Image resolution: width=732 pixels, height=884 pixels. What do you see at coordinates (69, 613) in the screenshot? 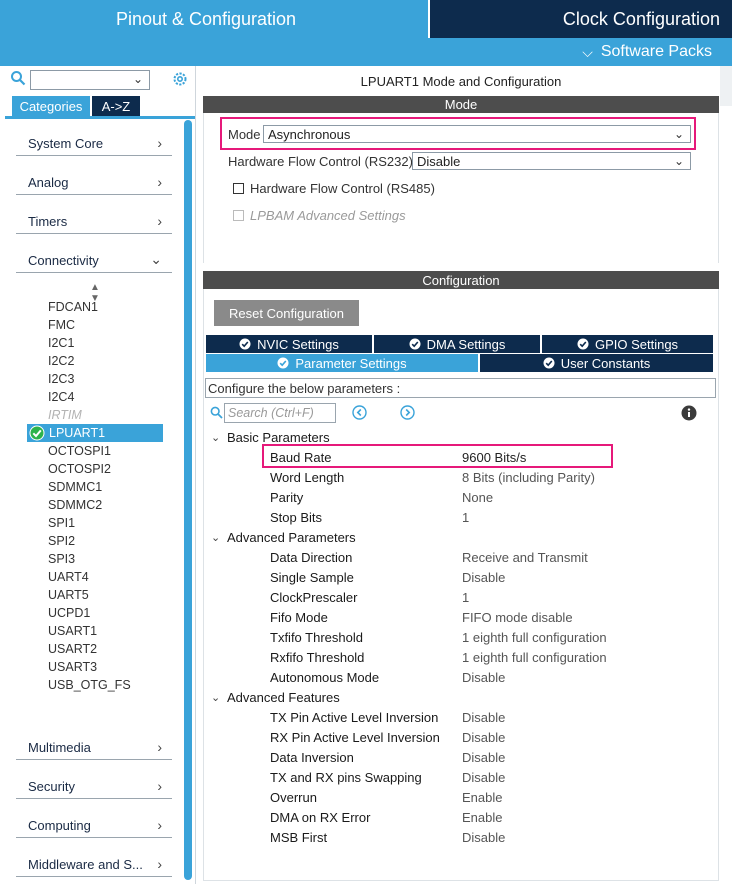
I see `sidebar-item-ucpd1: UCPD1` at bounding box center [69, 613].